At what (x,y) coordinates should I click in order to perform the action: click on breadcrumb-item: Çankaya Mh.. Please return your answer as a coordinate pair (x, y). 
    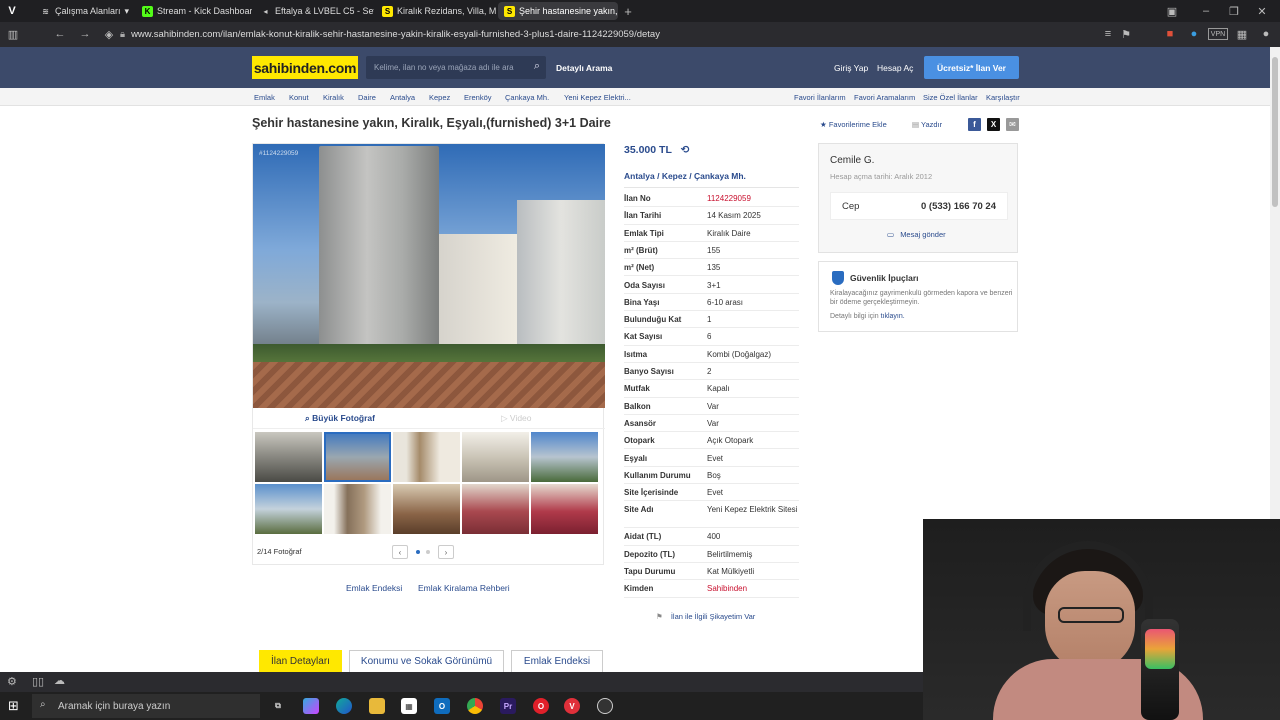
    Looking at the image, I should click on (527, 97).